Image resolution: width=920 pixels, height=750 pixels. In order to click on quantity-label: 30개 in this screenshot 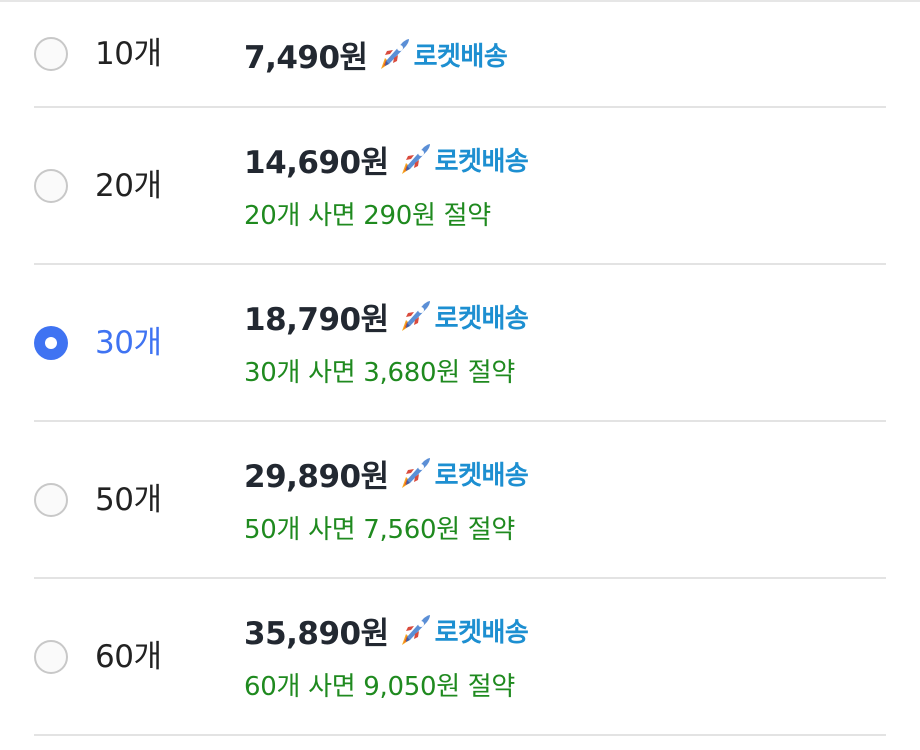, I will do `click(128, 343)`.